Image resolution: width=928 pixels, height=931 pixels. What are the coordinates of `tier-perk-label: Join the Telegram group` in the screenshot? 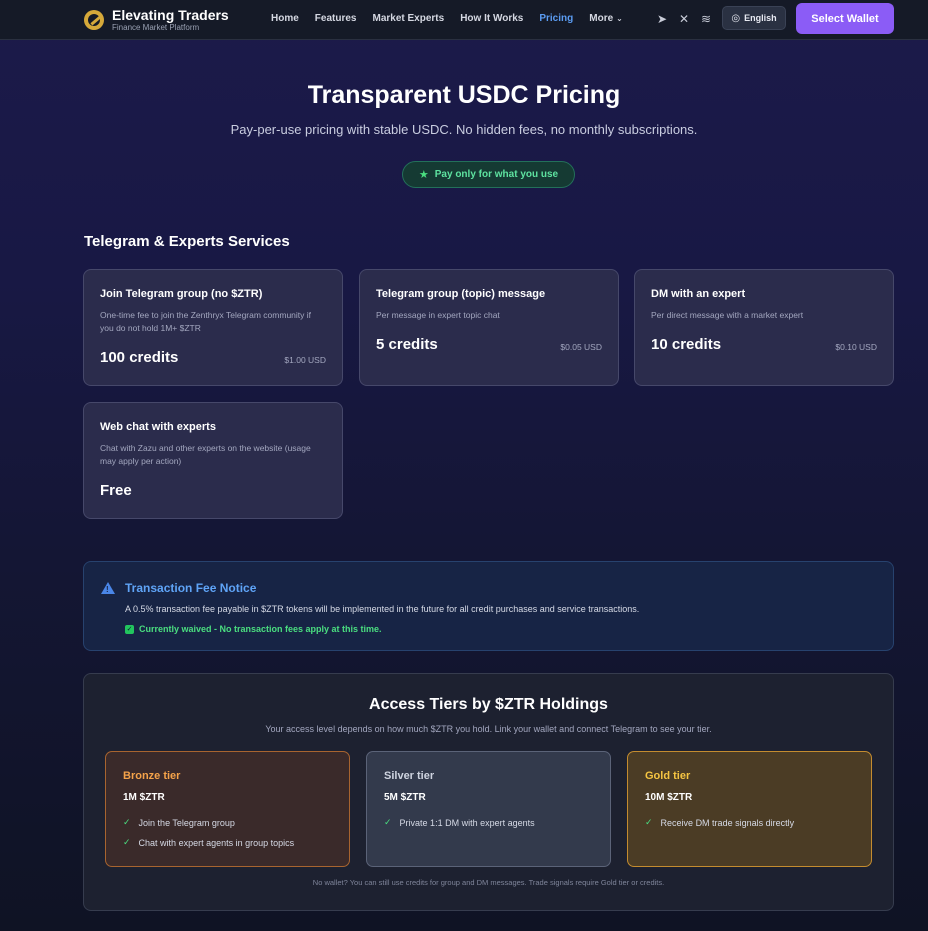 It's located at (186, 822).